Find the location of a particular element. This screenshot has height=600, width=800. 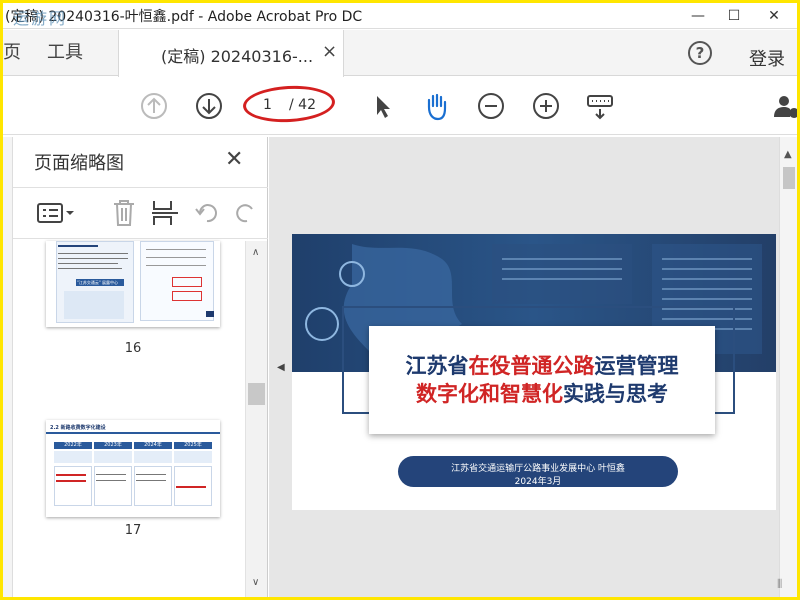

share-user-icon is located at coordinates (784, 106).